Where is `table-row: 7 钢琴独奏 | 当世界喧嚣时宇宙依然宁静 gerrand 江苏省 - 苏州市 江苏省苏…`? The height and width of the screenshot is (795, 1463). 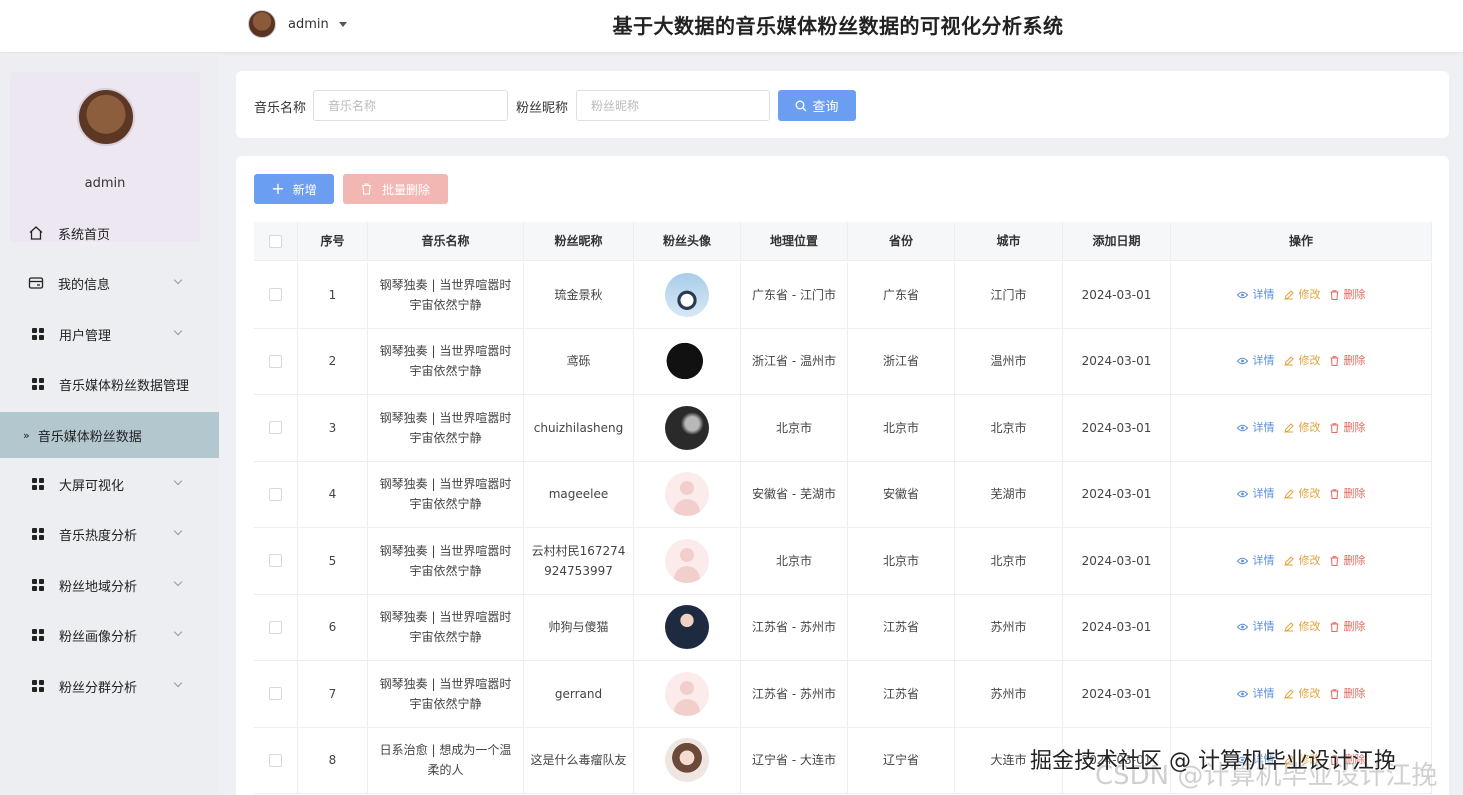
table-row: 7 钢琴独奏 | 当世界喧嚣时宇宙依然宁静 gerrand 江苏省 - 苏州市 江苏省苏… is located at coordinates (843, 694).